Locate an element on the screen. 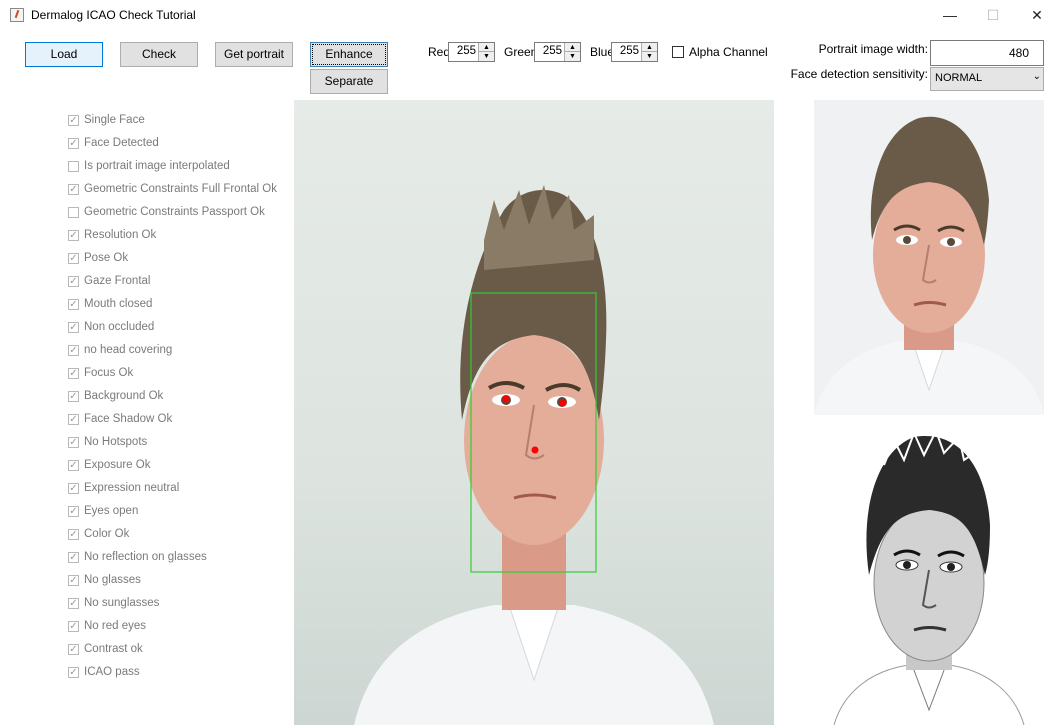 The width and height of the screenshot is (1044, 725). sensitivity-label: Face detection sensitivity: is located at coordinates (859, 74).